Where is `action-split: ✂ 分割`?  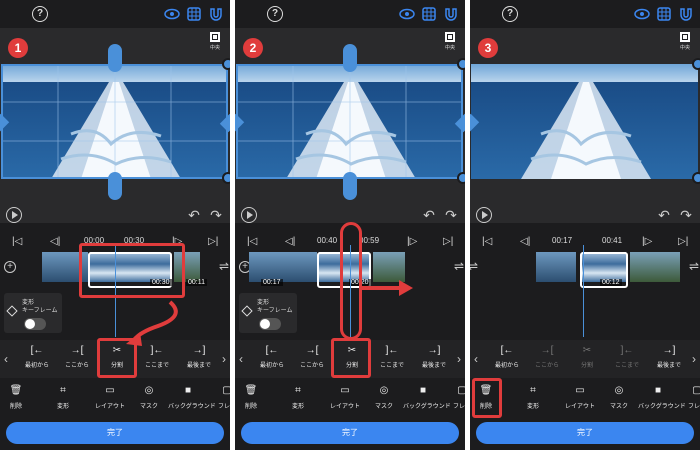 action-split: ✂ 分割 is located at coordinates (587, 356).